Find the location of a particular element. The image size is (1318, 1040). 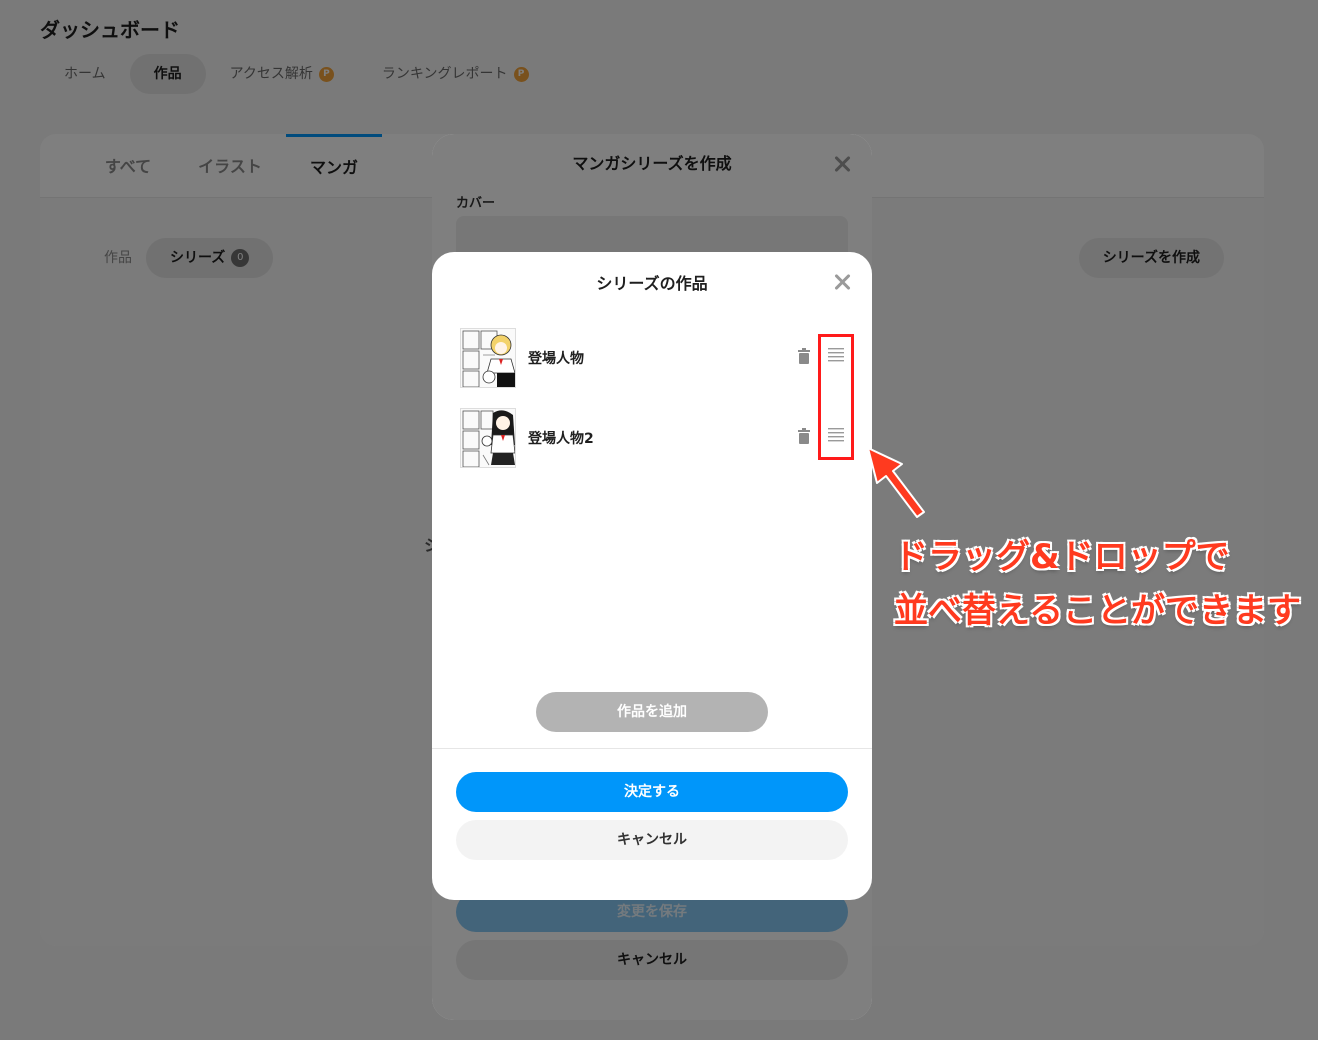

confirm-button: 決定する is located at coordinates (652, 792).